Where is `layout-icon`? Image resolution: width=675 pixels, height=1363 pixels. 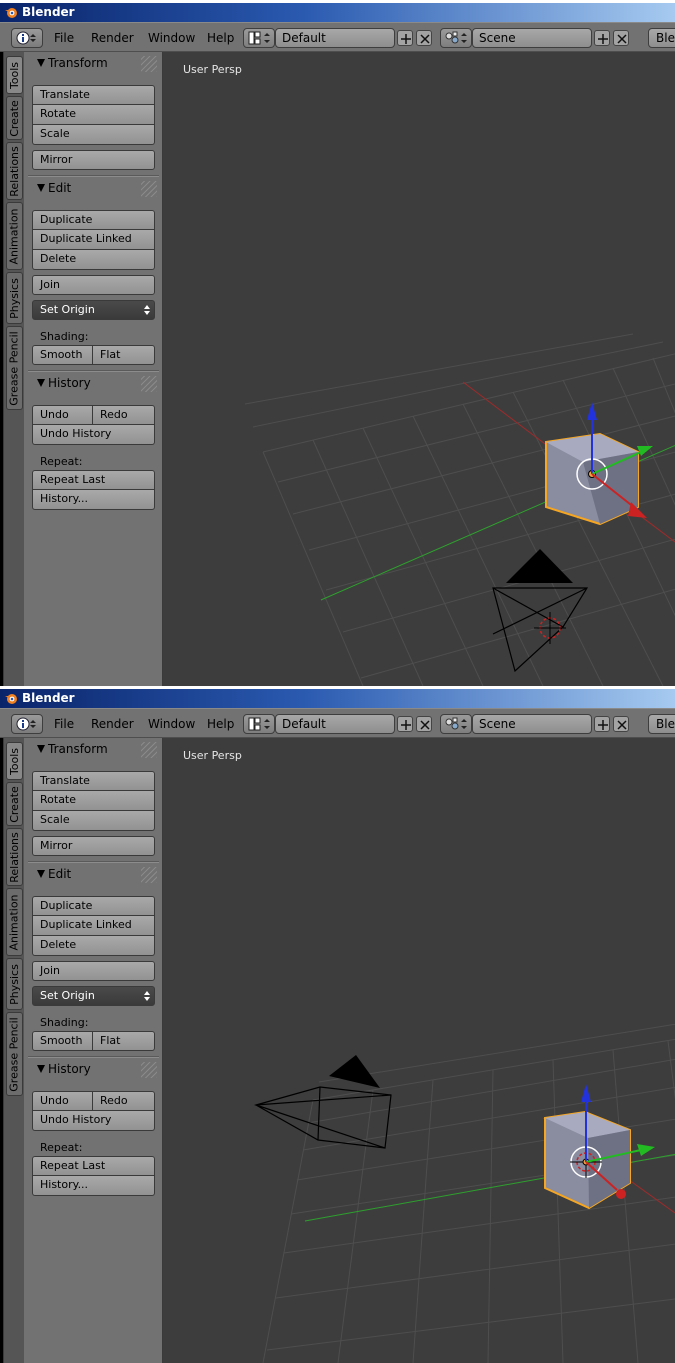
layout-icon is located at coordinates (259, 38).